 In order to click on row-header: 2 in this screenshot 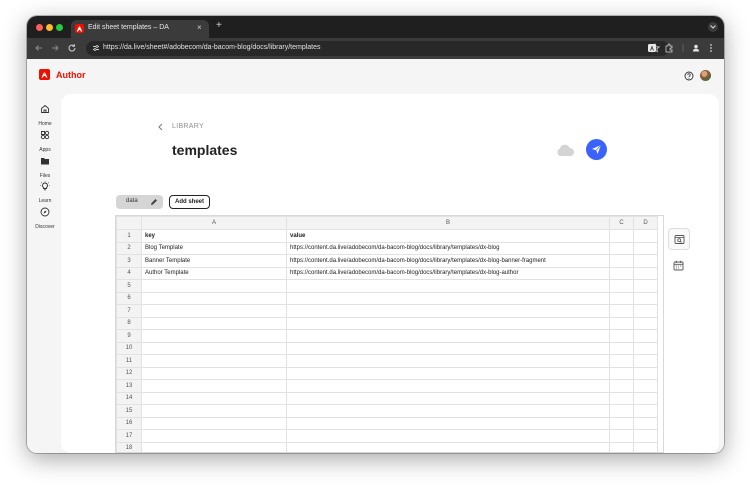, I will do `click(129, 248)`.